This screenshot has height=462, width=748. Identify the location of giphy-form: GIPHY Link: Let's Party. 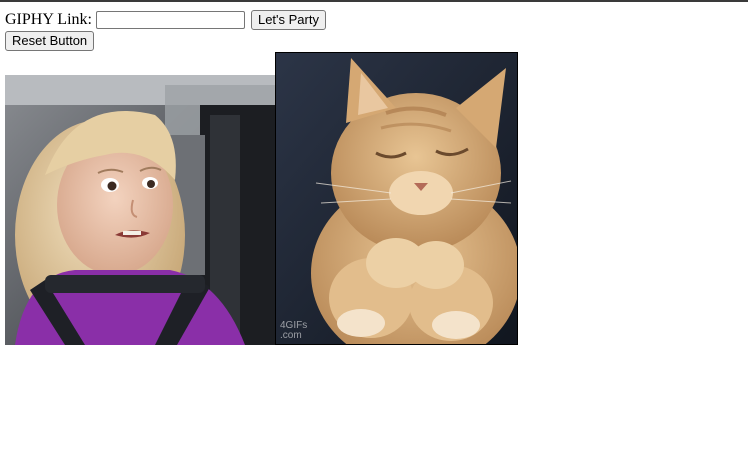
(165, 20).